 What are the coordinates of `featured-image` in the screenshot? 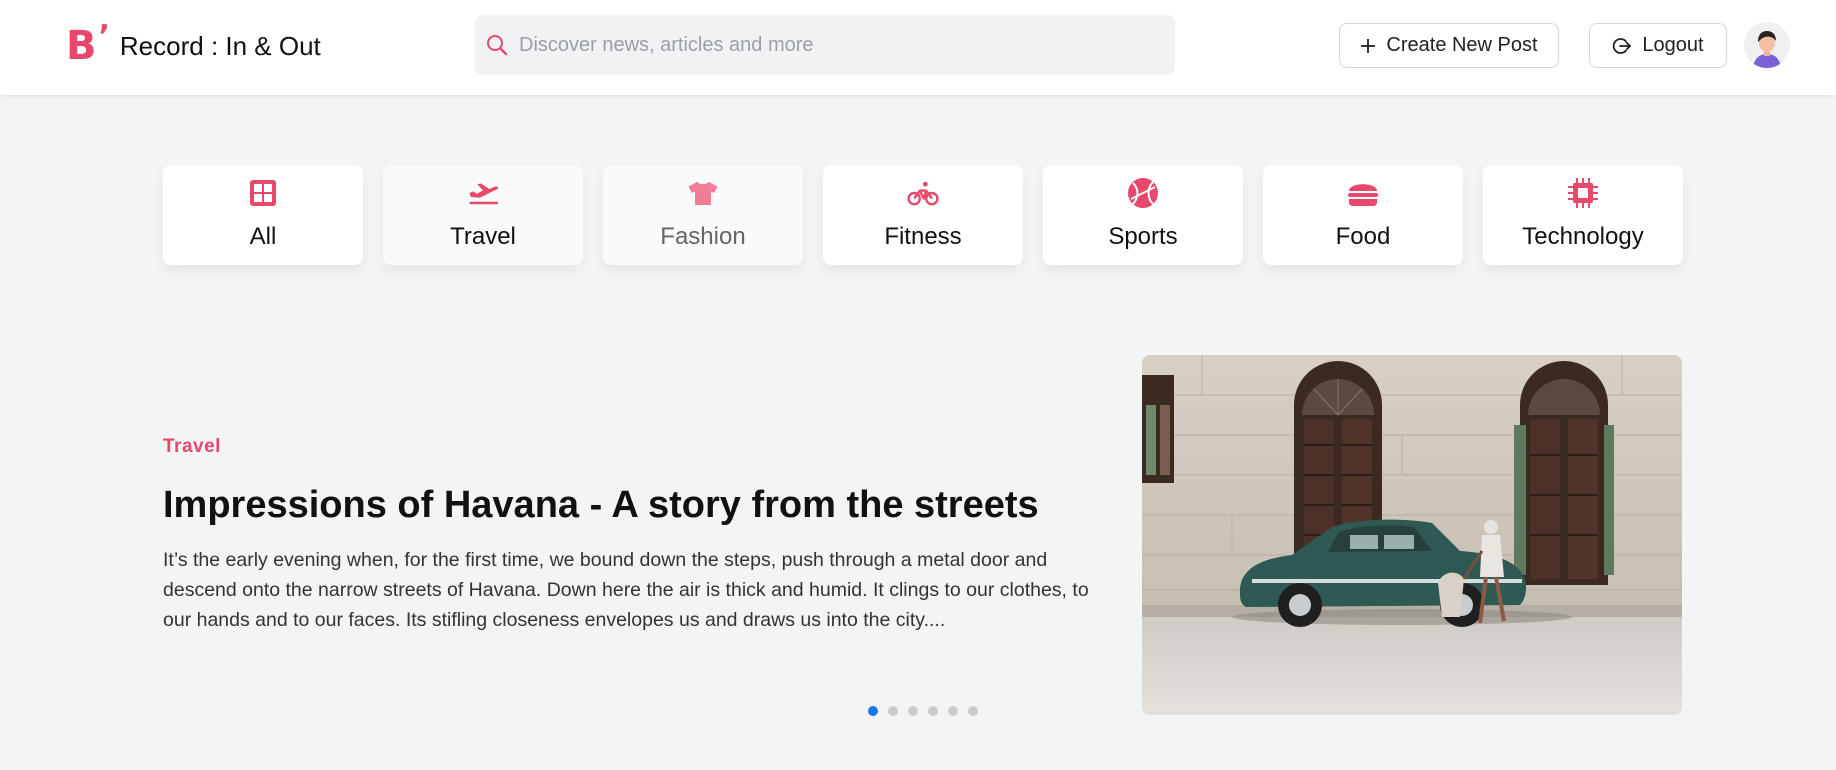 It's located at (1412, 535).